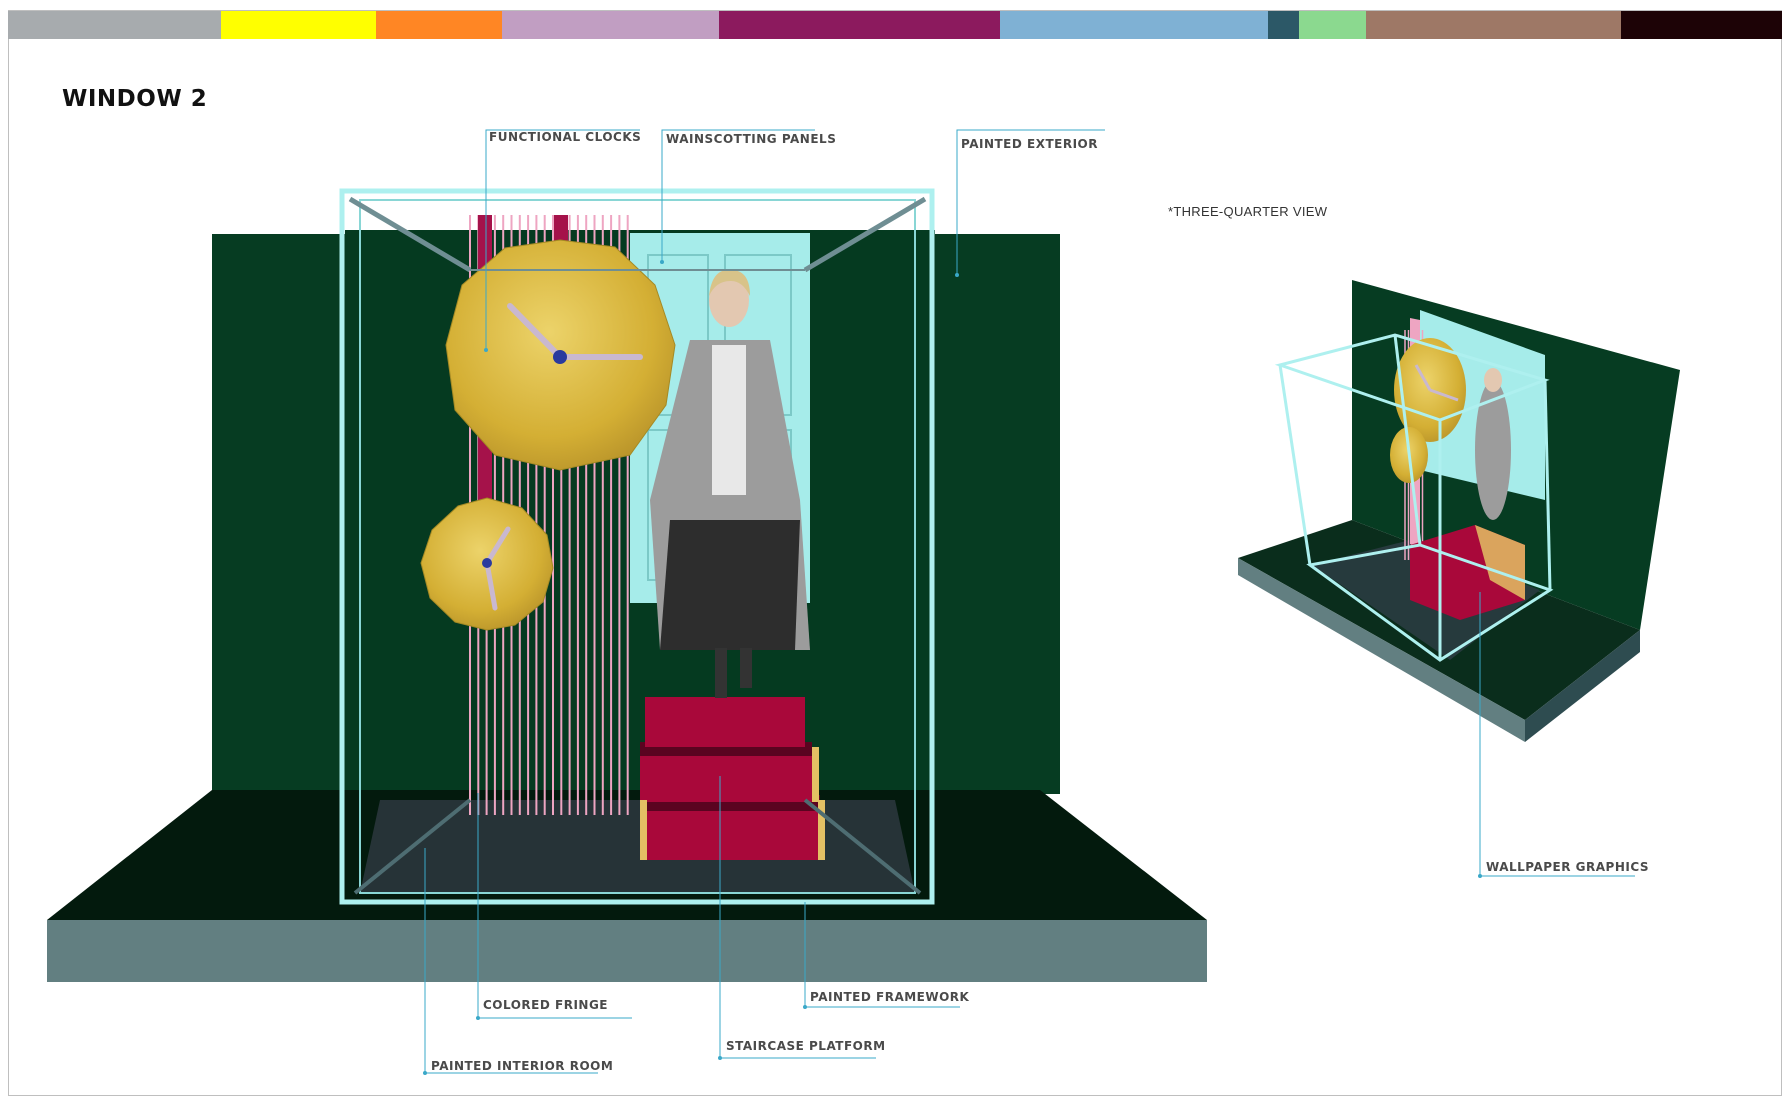 The width and height of the screenshot is (1790, 1108). I want to click on leg-left, so click(721, 673).